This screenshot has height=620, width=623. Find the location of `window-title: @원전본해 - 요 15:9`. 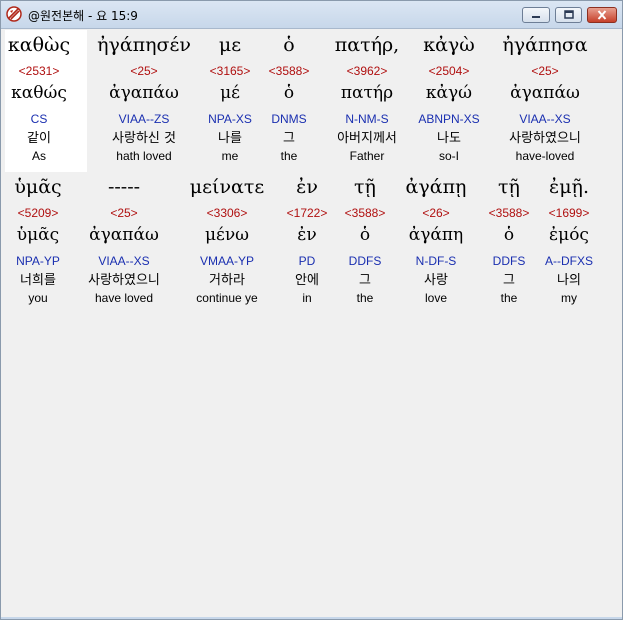

window-title: @원전본해 - 요 15:9 is located at coordinates (83, 16).